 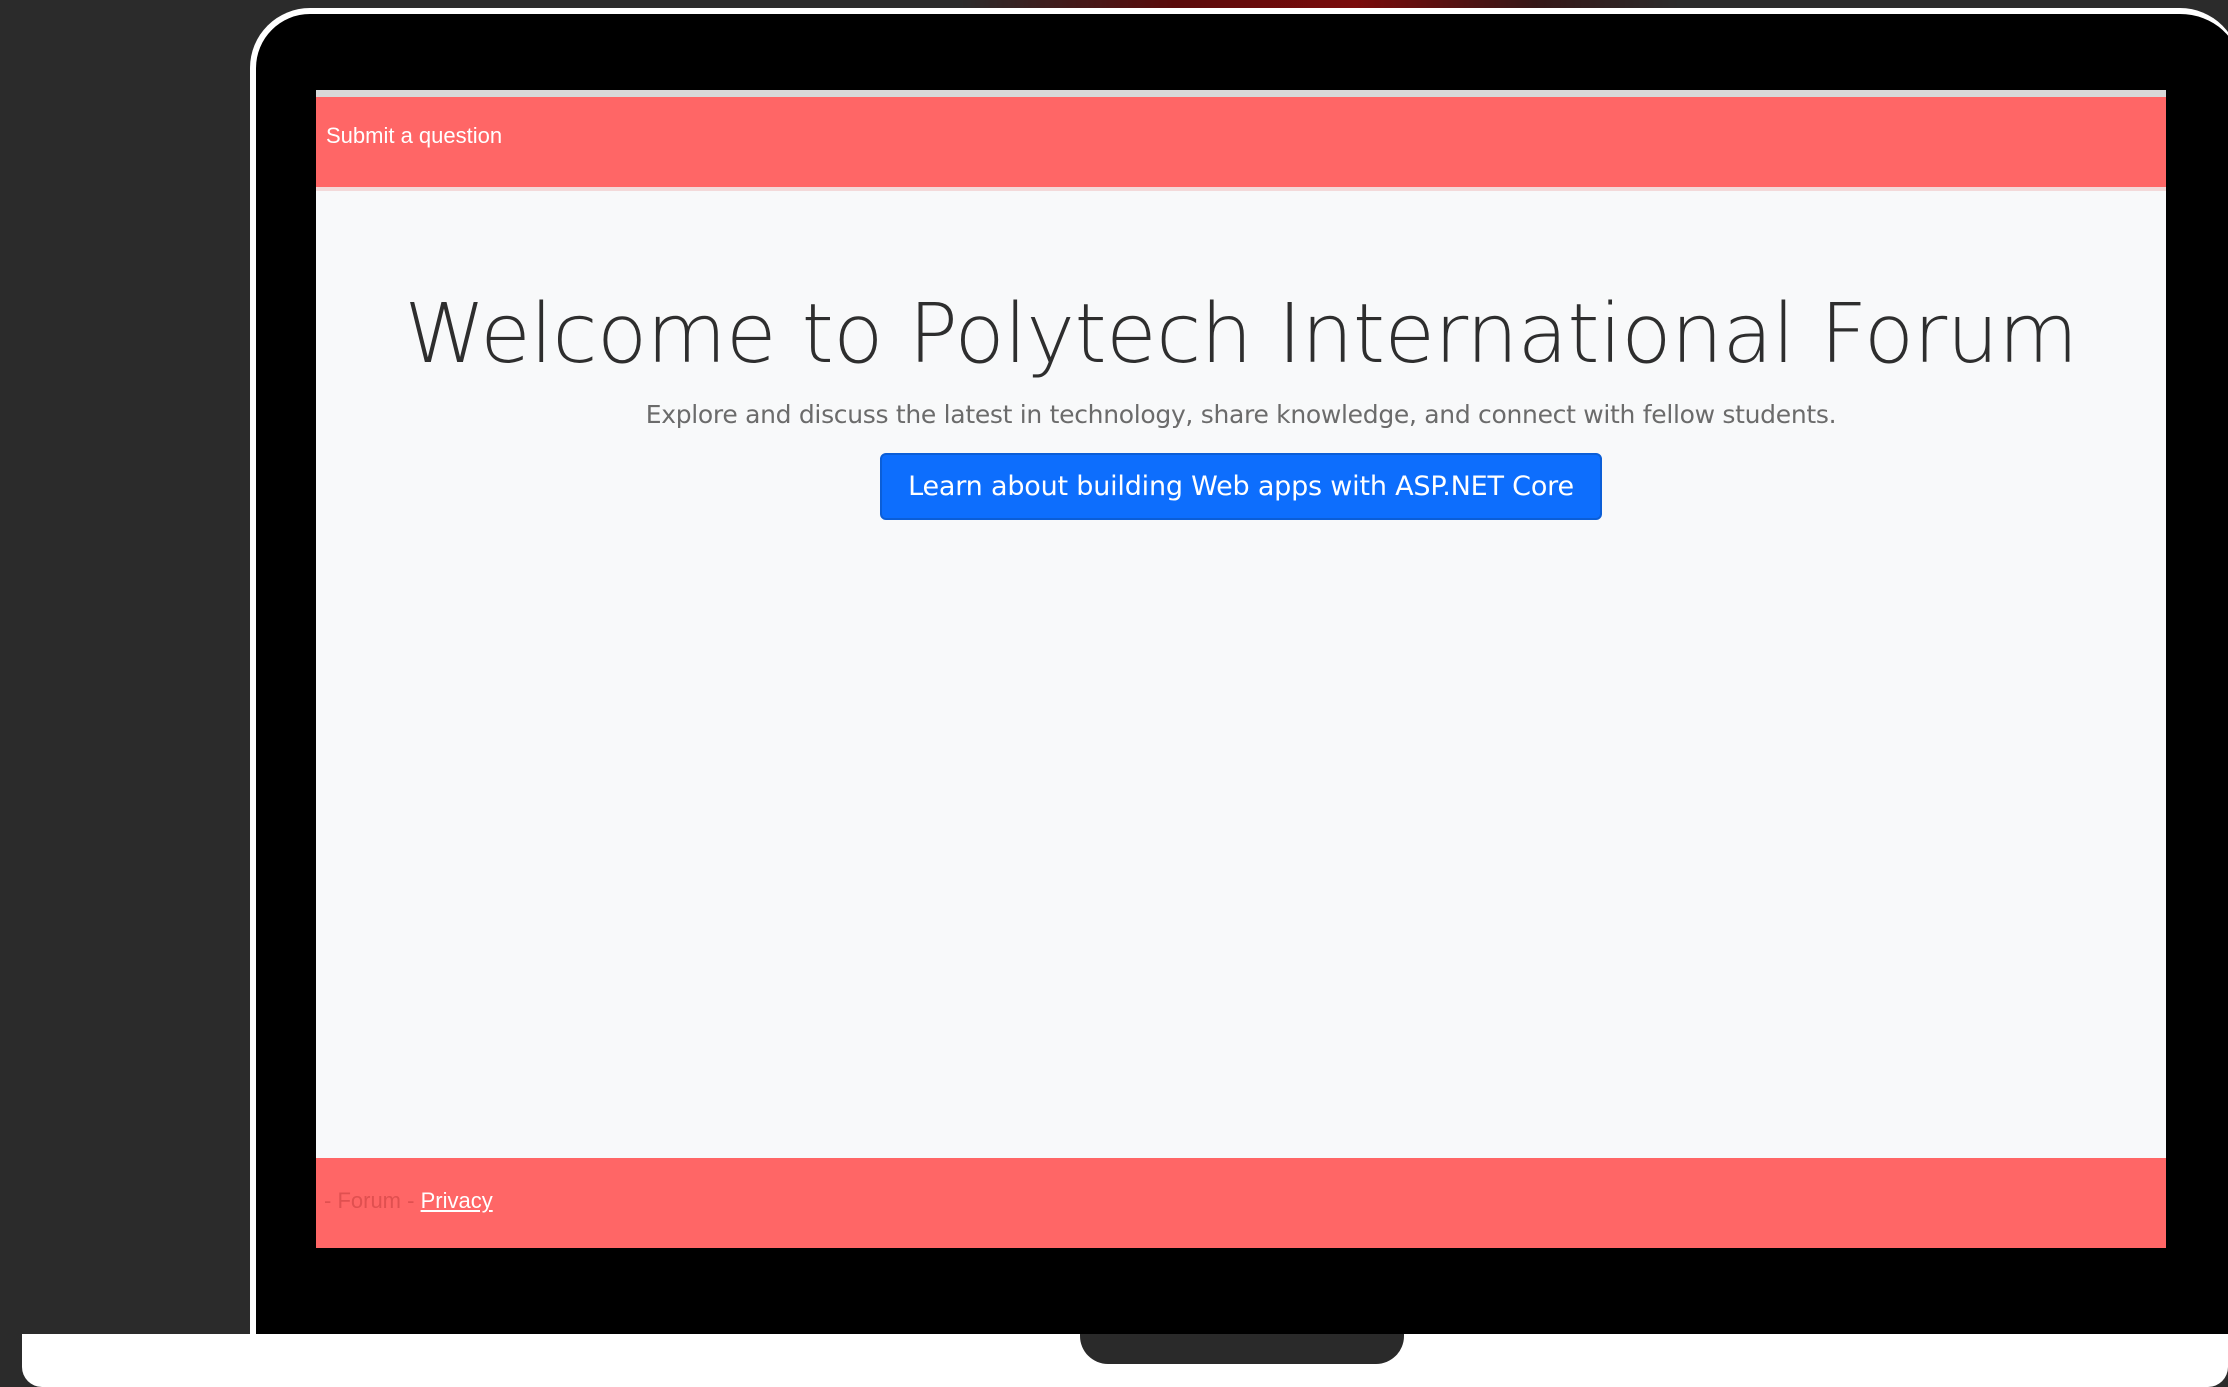 I want to click on footer-text: - Forum - Privacy, so click(x=408, y=1201).